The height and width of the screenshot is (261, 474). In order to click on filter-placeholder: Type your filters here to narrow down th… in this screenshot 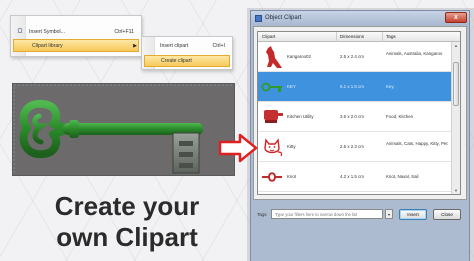, I will do `click(316, 214)`.